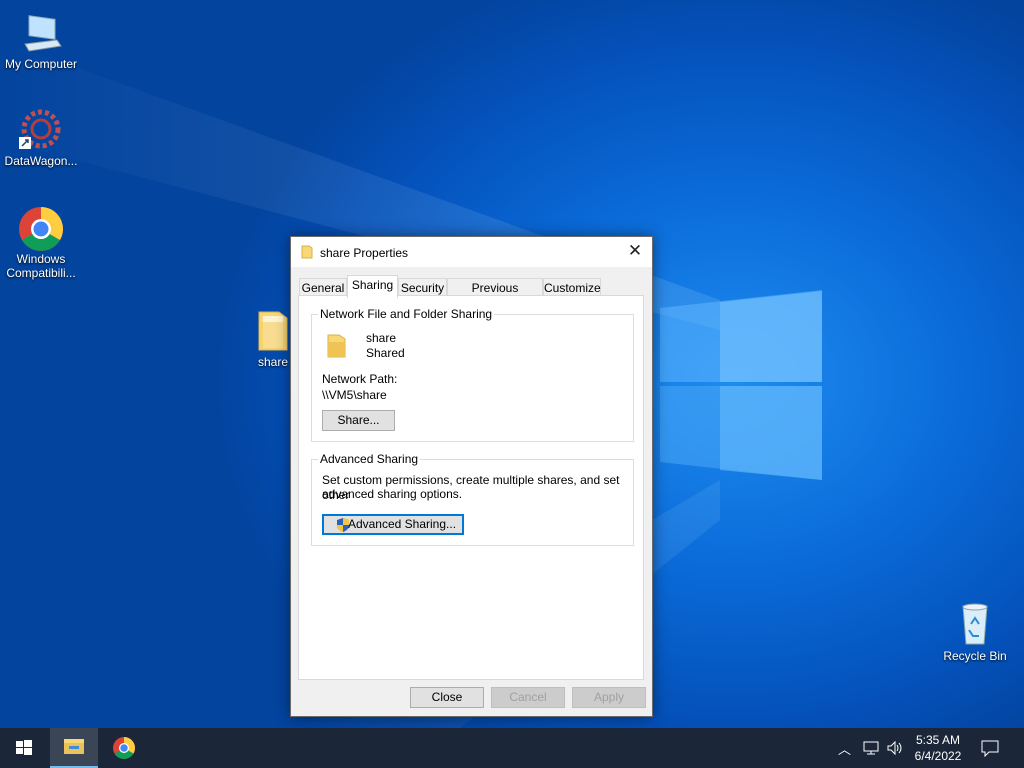 The width and height of the screenshot is (1024, 768). Describe the element at coordinates (381, 338) in the screenshot. I see `folder-name: share` at that location.